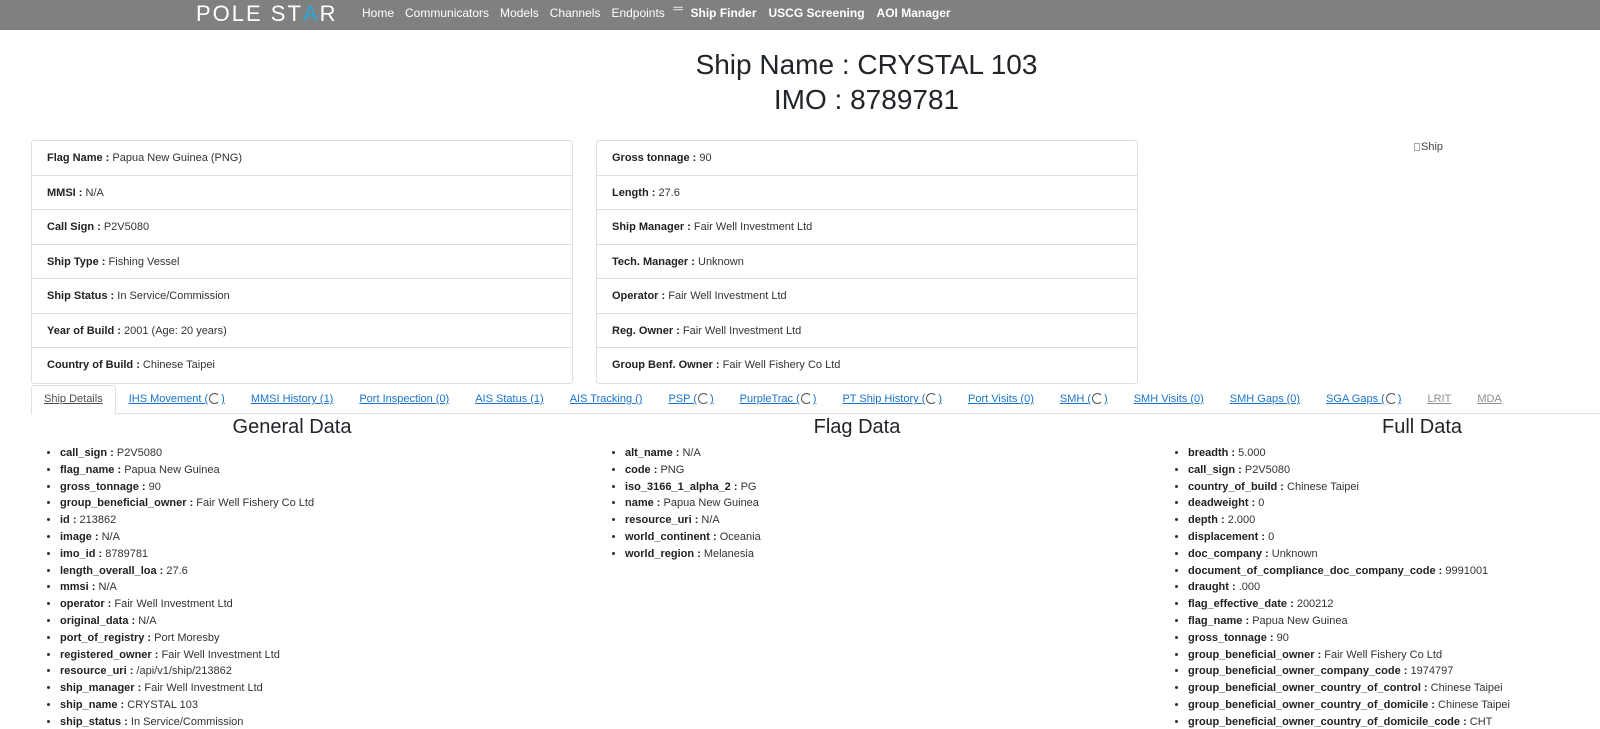 This screenshot has width=1600, height=729. I want to click on data-key: name :, so click(643, 503).